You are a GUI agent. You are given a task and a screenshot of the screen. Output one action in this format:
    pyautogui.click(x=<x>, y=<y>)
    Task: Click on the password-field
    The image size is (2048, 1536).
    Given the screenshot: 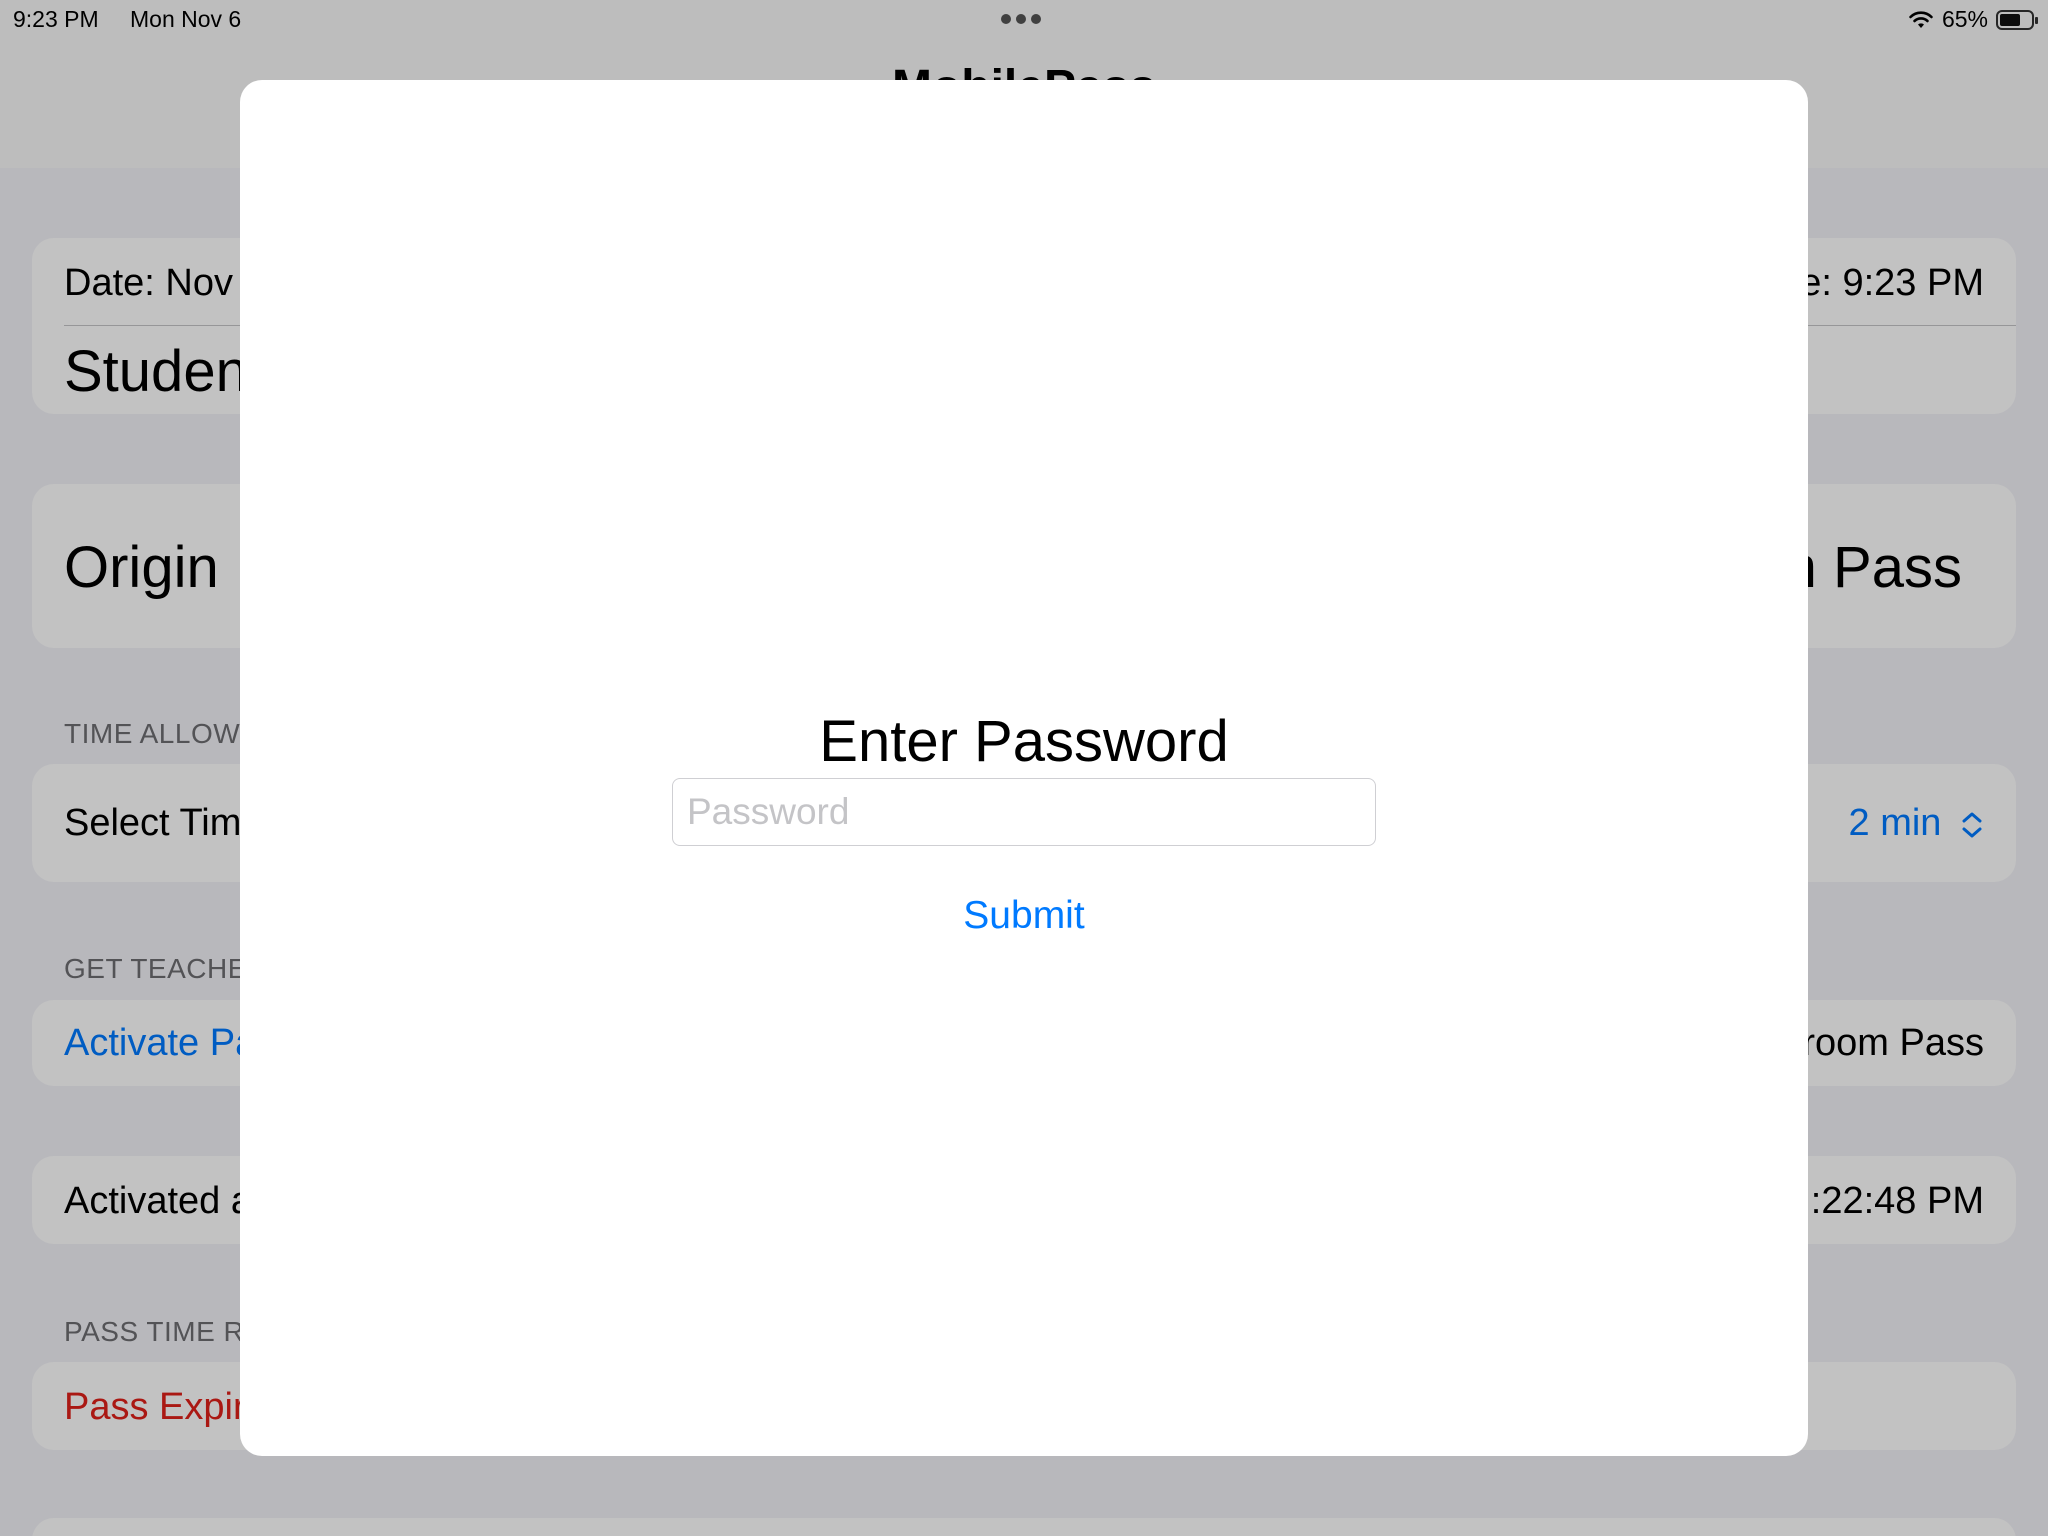 What is the action you would take?
    pyautogui.click(x=1024, y=812)
    